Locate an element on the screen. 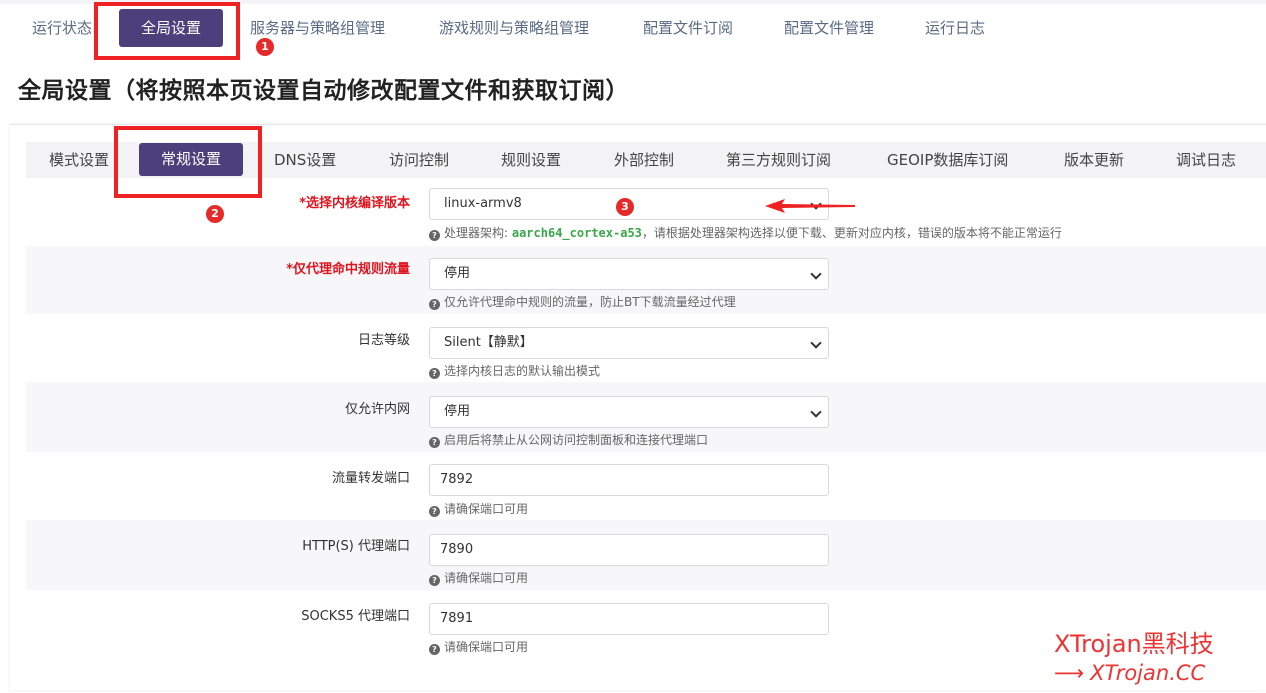 Image resolution: width=1266 pixels, height=693 pixels. proxy-rule-only-select: 停用 is located at coordinates (629, 274).